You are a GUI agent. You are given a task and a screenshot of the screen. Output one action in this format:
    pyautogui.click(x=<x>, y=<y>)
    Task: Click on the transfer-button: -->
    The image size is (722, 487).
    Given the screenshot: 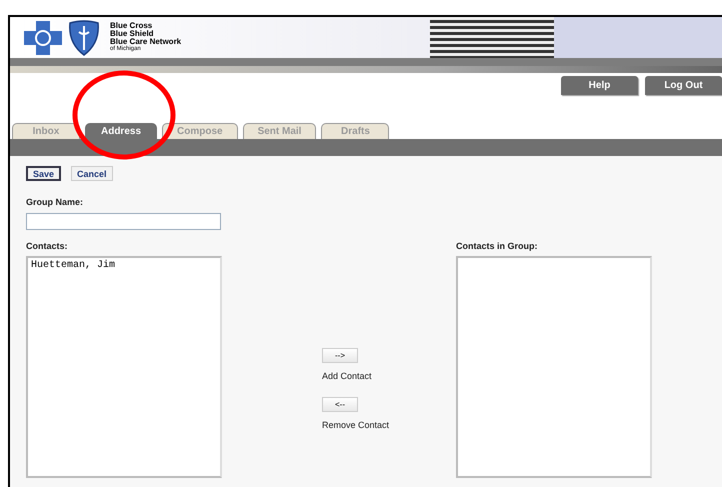 What is the action you would take?
    pyautogui.click(x=340, y=355)
    